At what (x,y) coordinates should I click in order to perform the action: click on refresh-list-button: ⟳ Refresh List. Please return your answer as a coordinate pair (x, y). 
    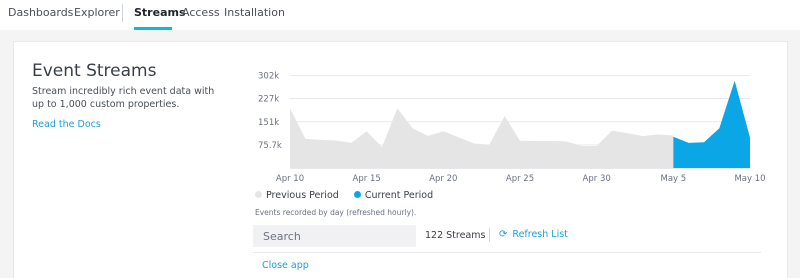
    Looking at the image, I should click on (533, 234).